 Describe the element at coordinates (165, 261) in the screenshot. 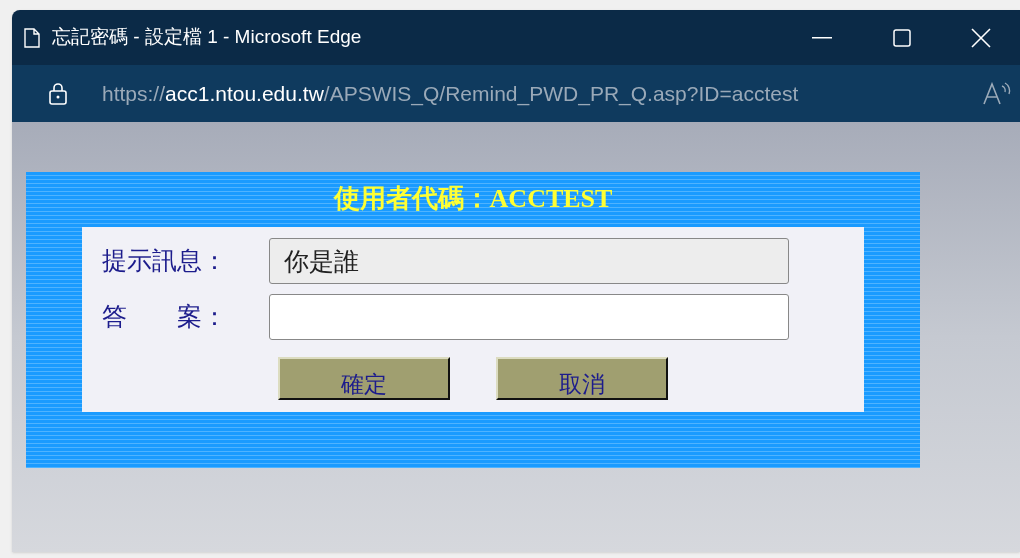

I see `field-label: 提示訊息：` at that location.